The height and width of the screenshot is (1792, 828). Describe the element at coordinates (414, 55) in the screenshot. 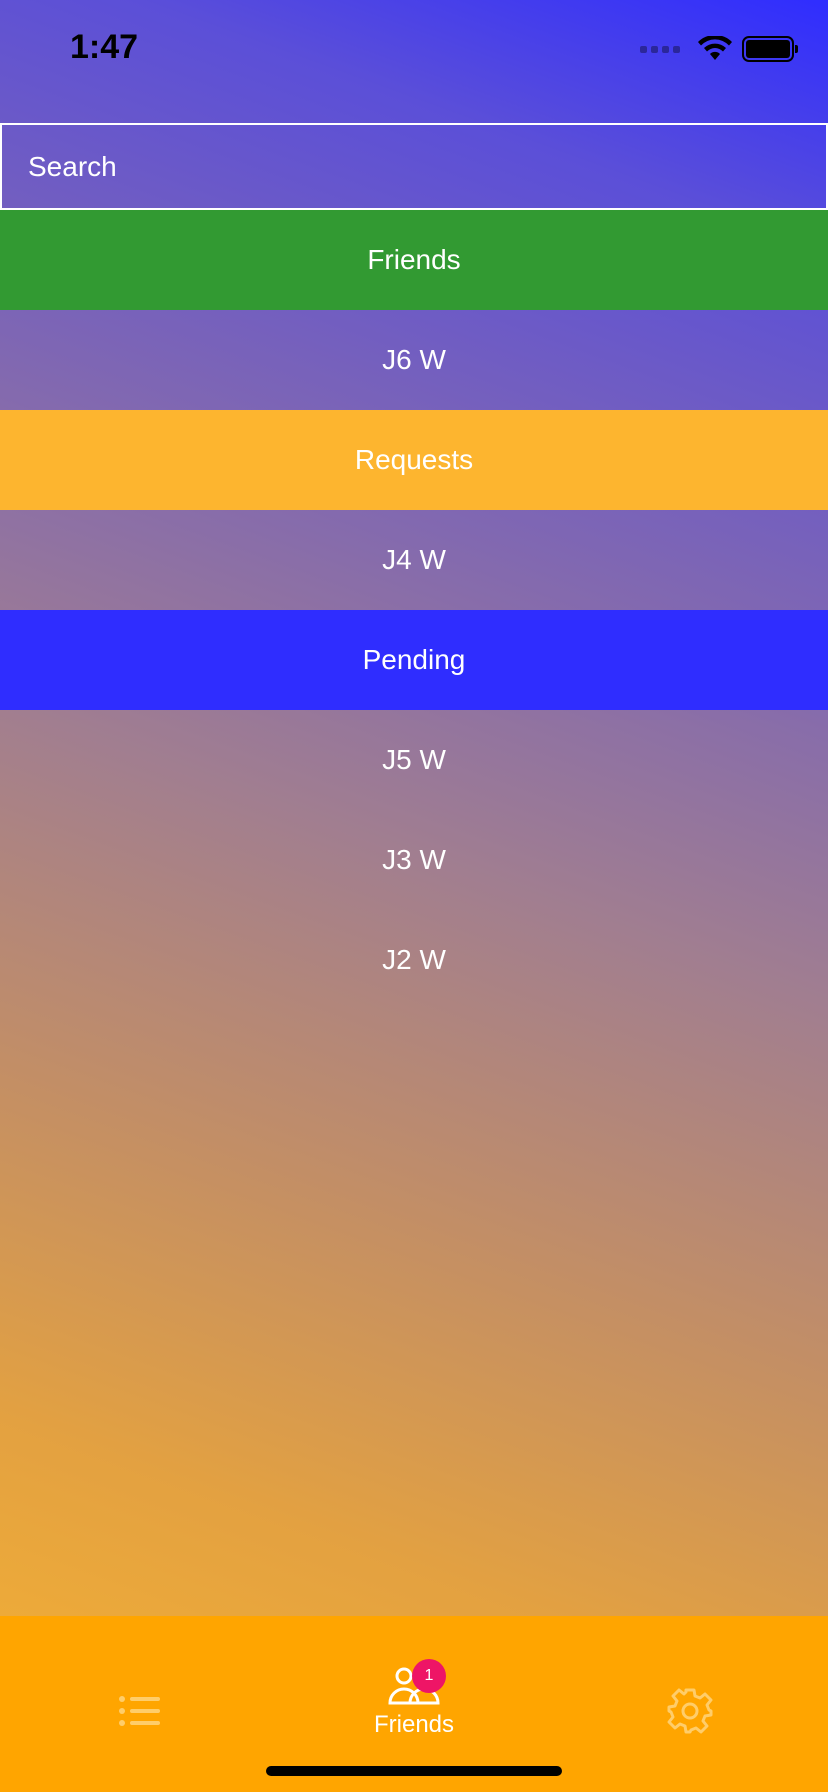

I see `status-bar: 1:47` at that location.